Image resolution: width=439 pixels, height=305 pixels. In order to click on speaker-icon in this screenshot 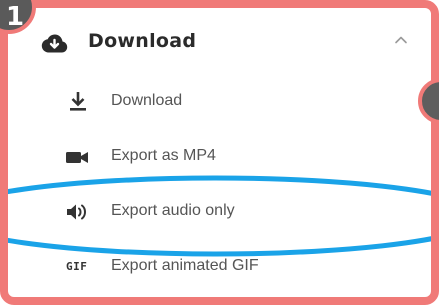, I will do `click(76, 212)`.